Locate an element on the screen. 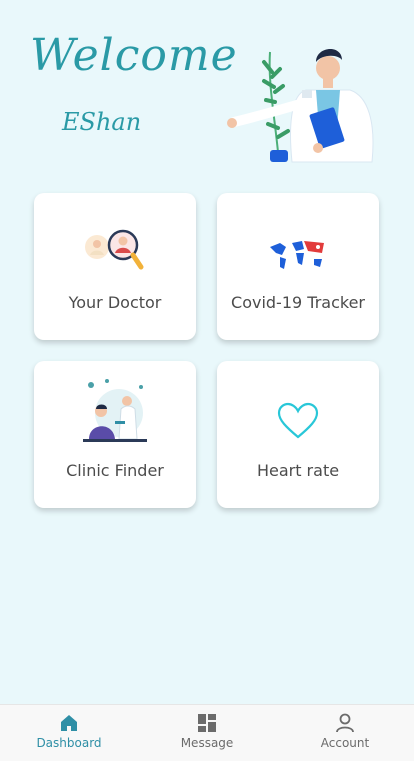 This screenshot has height=761, width=414. card-label: Clinic Finder is located at coordinates (115, 470).